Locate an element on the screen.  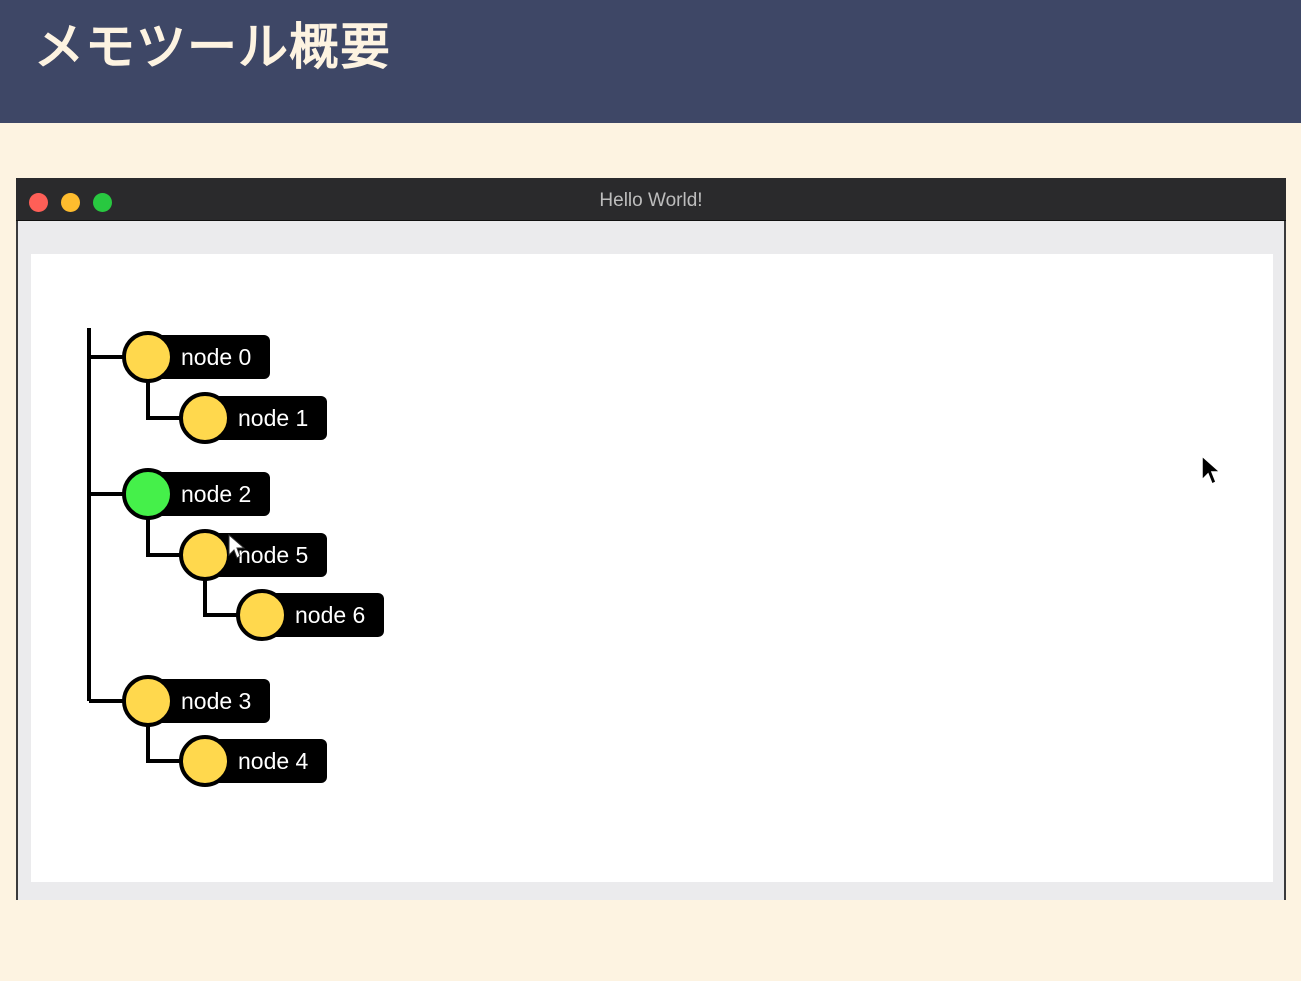
secondary-cursor-icon is located at coordinates (237, 546).